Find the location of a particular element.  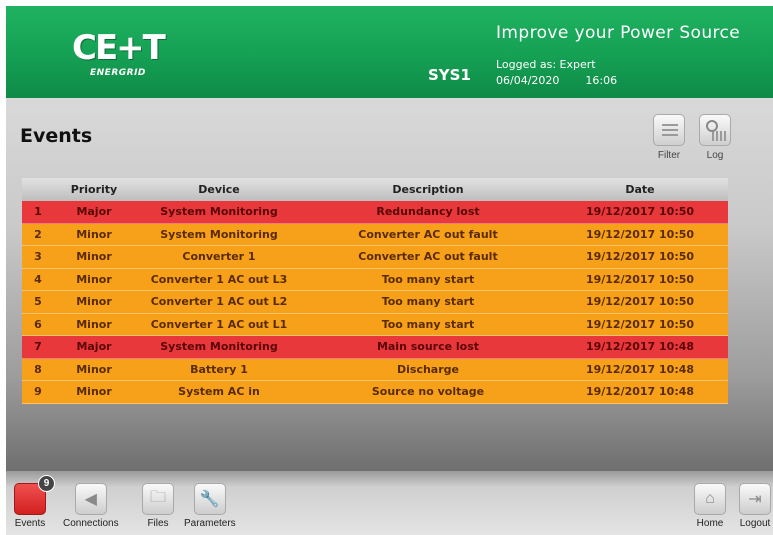

nav-connections: ◀ Connections is located at coordinates (91, 506).